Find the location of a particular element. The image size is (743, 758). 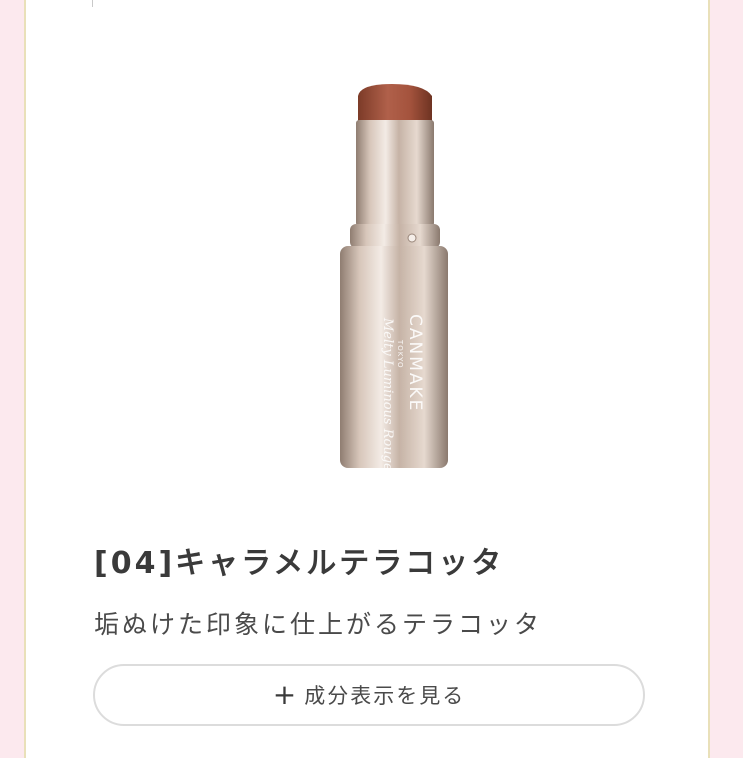

product-title: [04]キャラメルテラコッタ is located at coordinates (299, 563).